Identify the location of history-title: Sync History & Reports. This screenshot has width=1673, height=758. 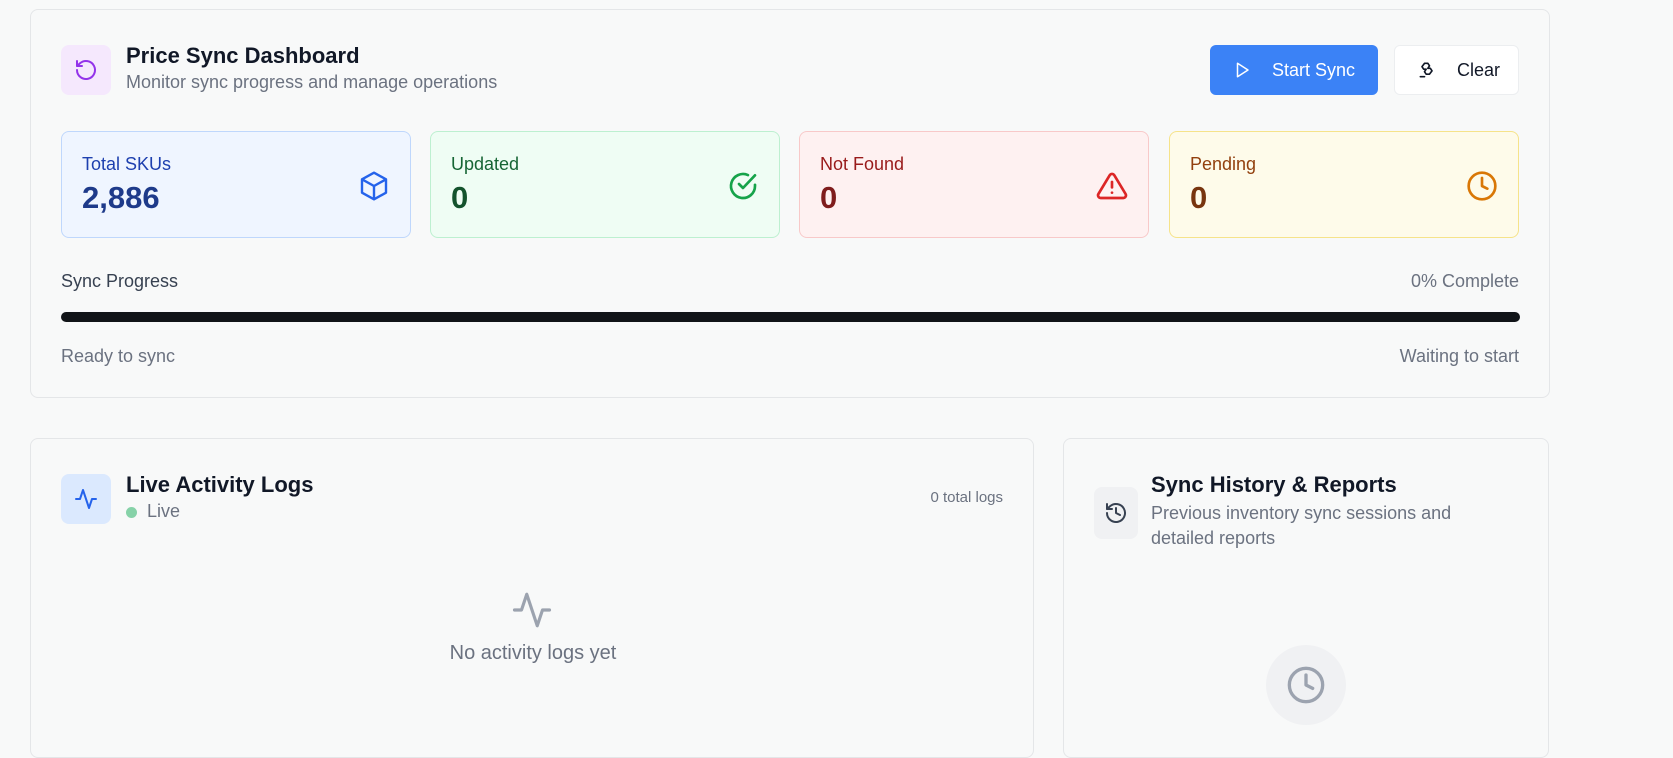
(1274, 484).